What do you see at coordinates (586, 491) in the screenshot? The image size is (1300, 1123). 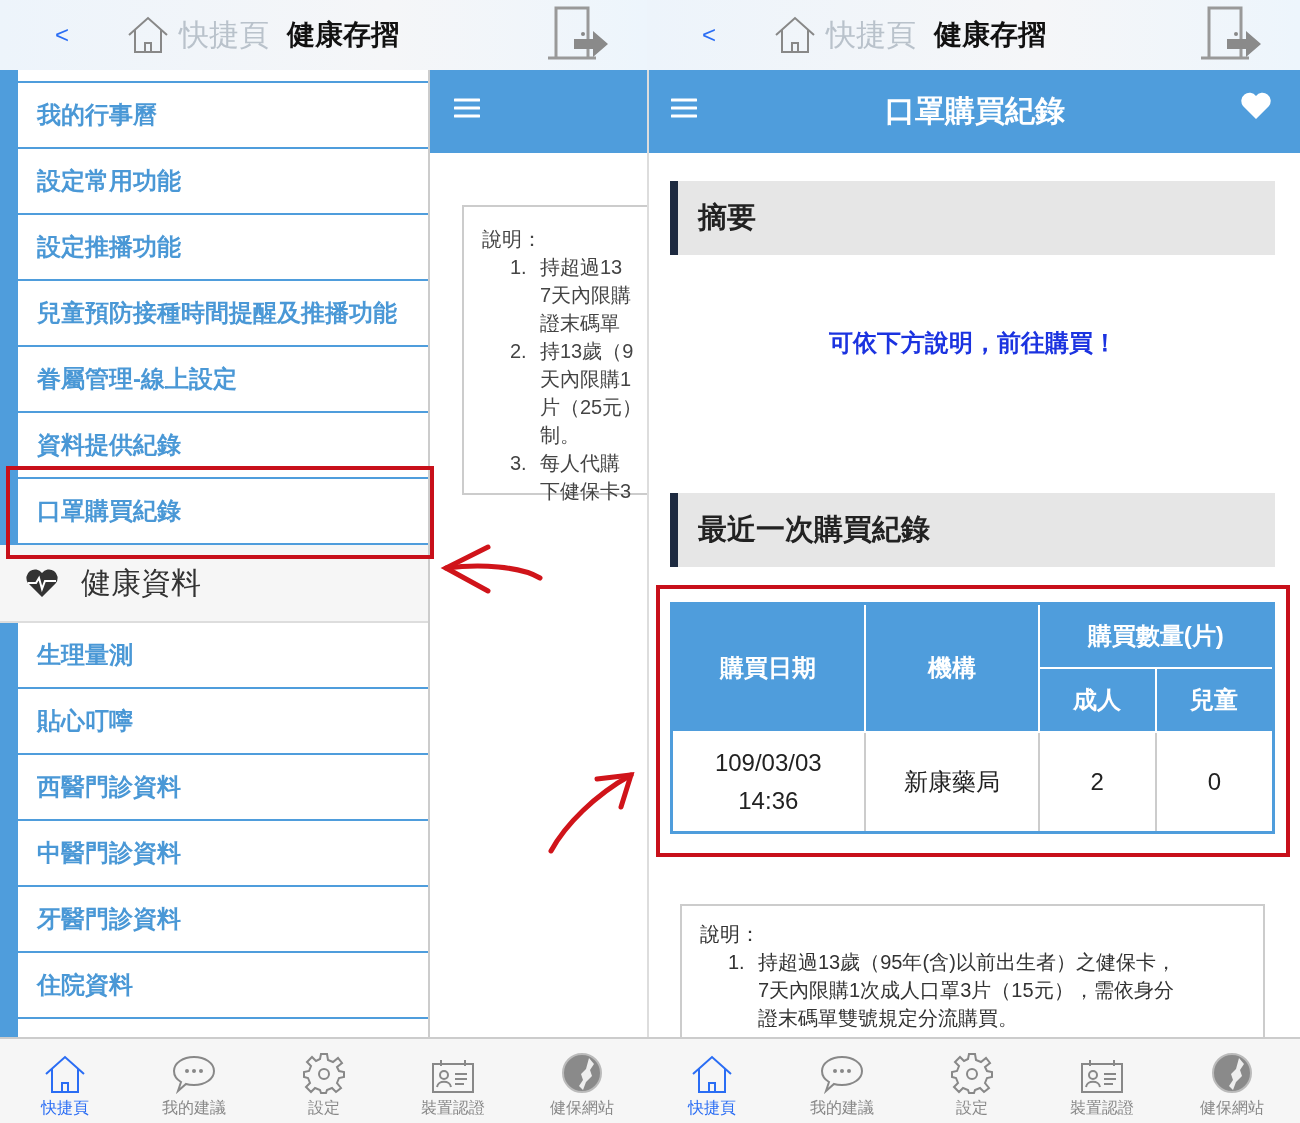 I see `note-line: 下健保卡3` at bounding box center [586, 491].